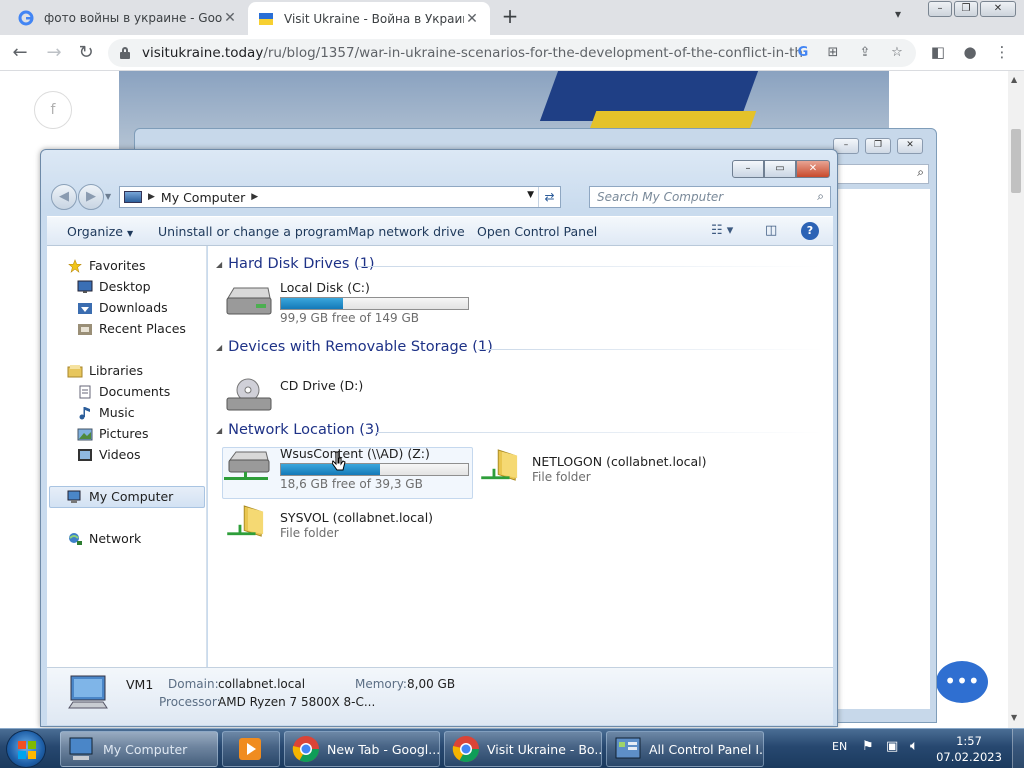 The height and width of the screenshot is (768, 1024). Describe the element at coordinates (306, 749) in the screenshot. I see `chrome-icon` at that location.